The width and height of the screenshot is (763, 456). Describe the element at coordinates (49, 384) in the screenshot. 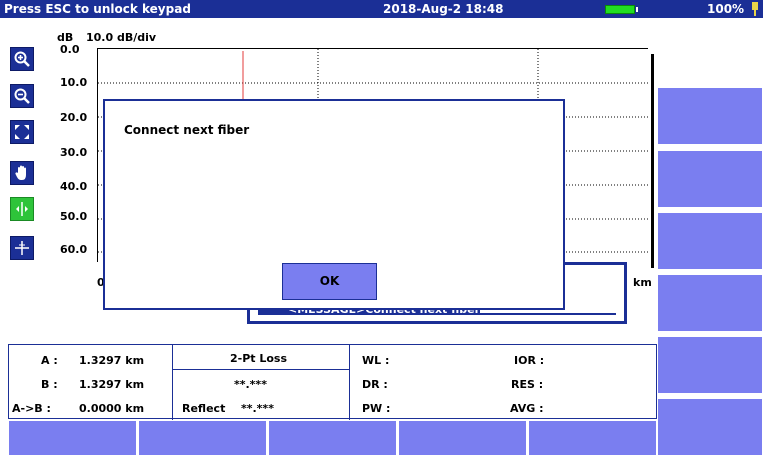

I see `marker-b-label: B :` at that location.